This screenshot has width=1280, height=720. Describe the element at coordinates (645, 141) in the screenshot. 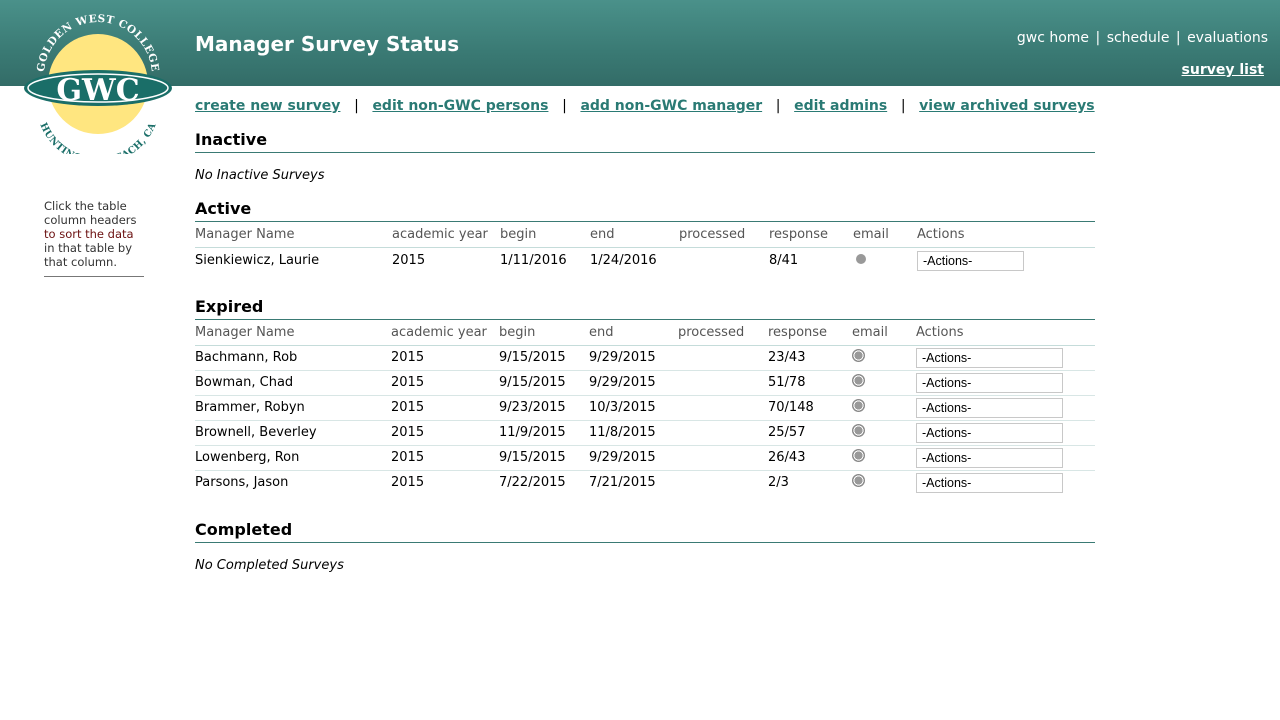

I see `inactive-section-title: Inactive` at that location.